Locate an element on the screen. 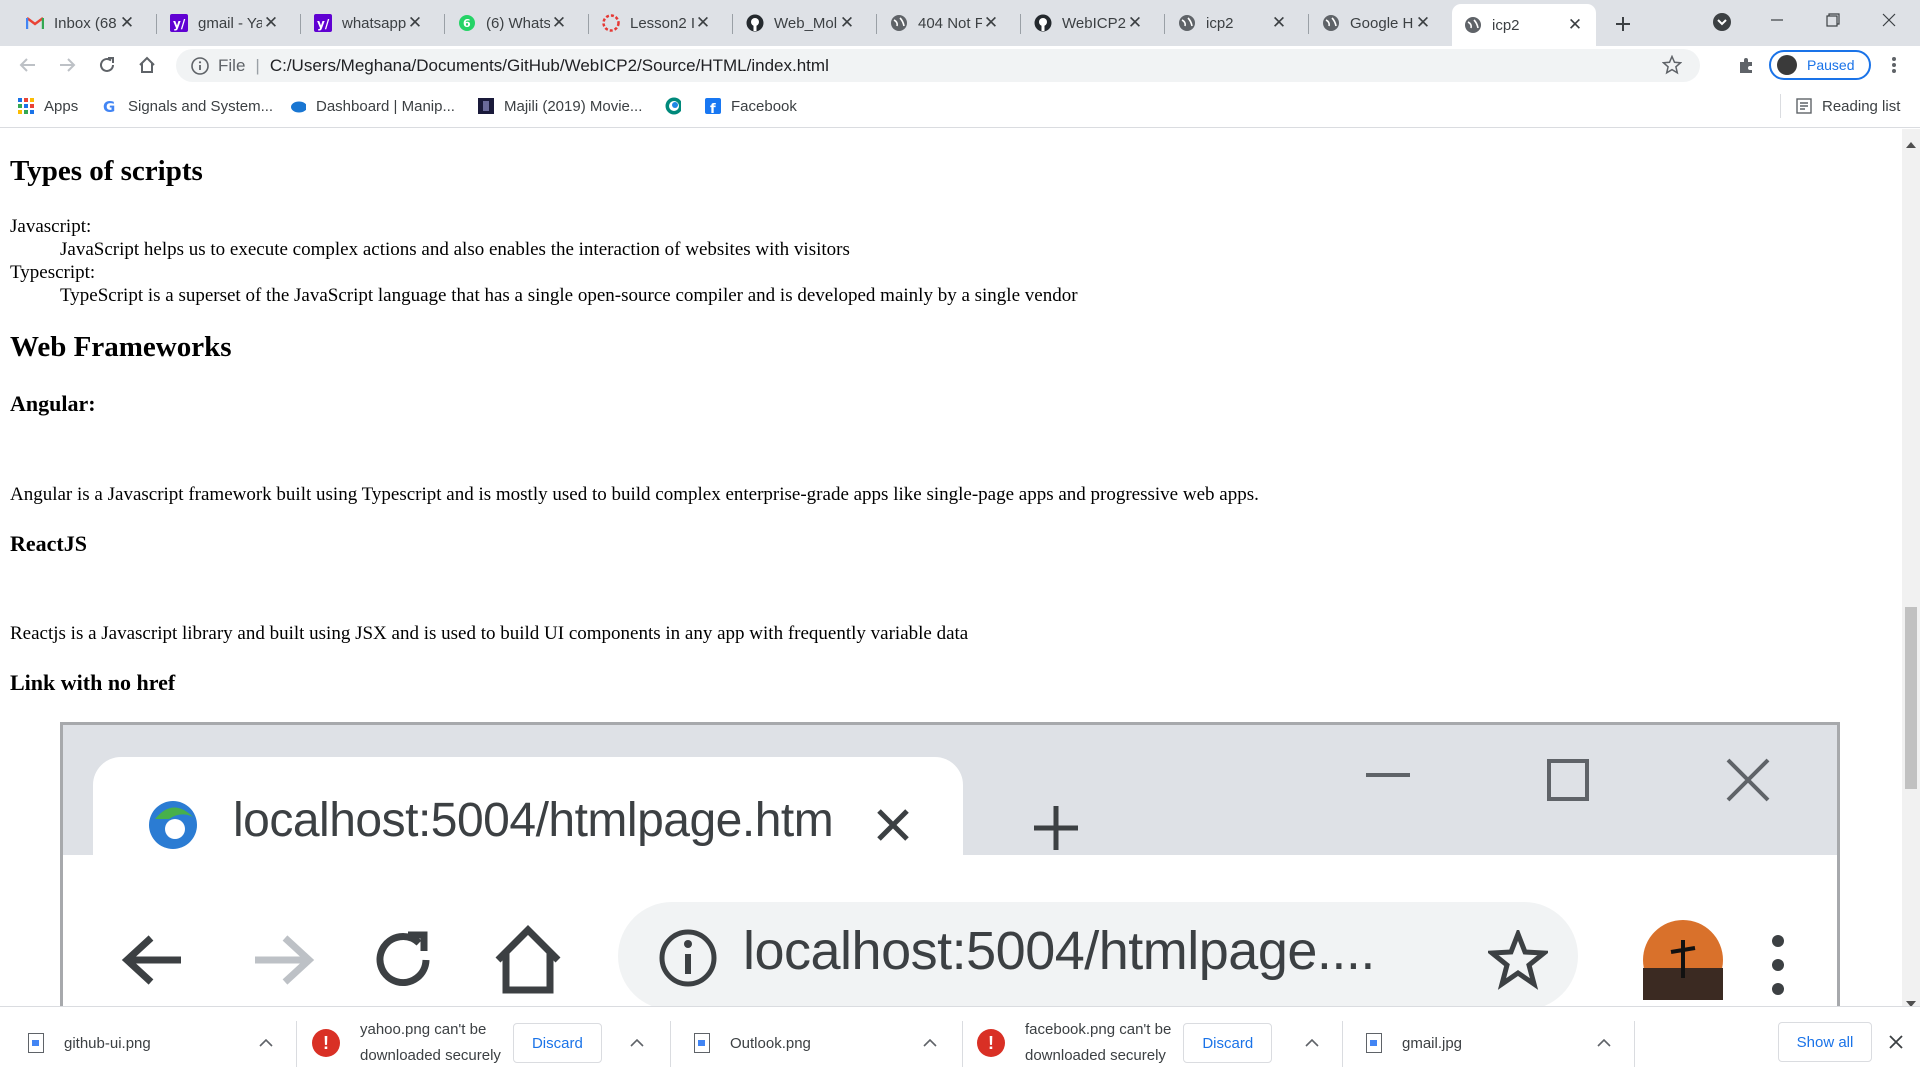 This screenshot has height=1080, width=1920. new-tab-button is located at coordinates (1623, 24).